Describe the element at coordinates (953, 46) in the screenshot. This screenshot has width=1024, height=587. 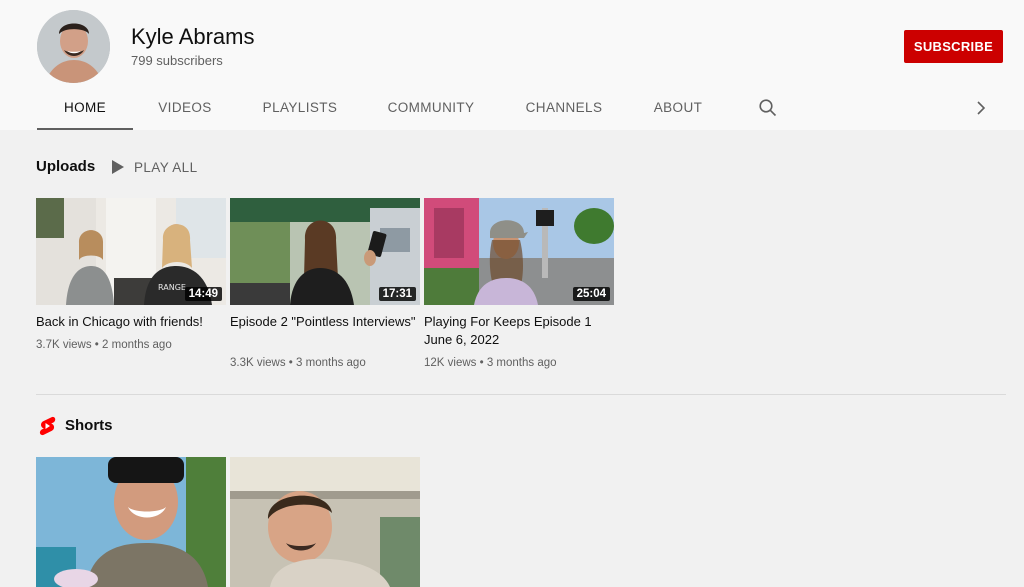
I see `subscribe-button: SUBSCRIBE` at that location.